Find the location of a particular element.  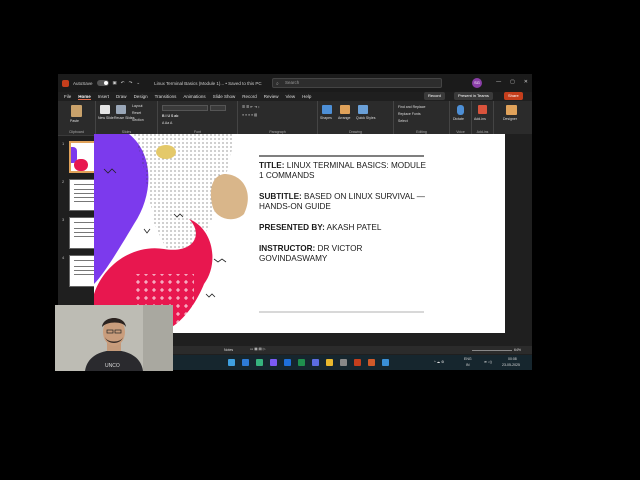

tab-design: Design is located at coordinates (141, 96).